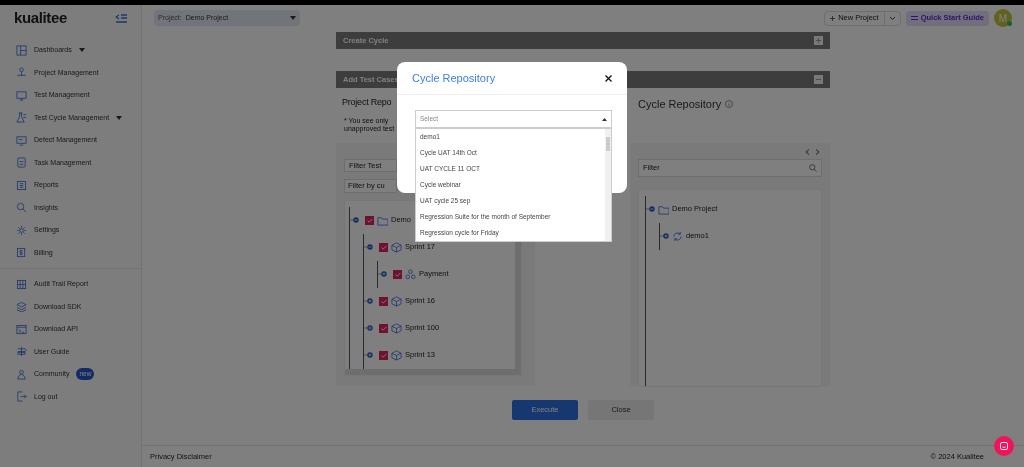 The image size is (1024, 467). I want to click on logo: kualitee, so click(40, 17).